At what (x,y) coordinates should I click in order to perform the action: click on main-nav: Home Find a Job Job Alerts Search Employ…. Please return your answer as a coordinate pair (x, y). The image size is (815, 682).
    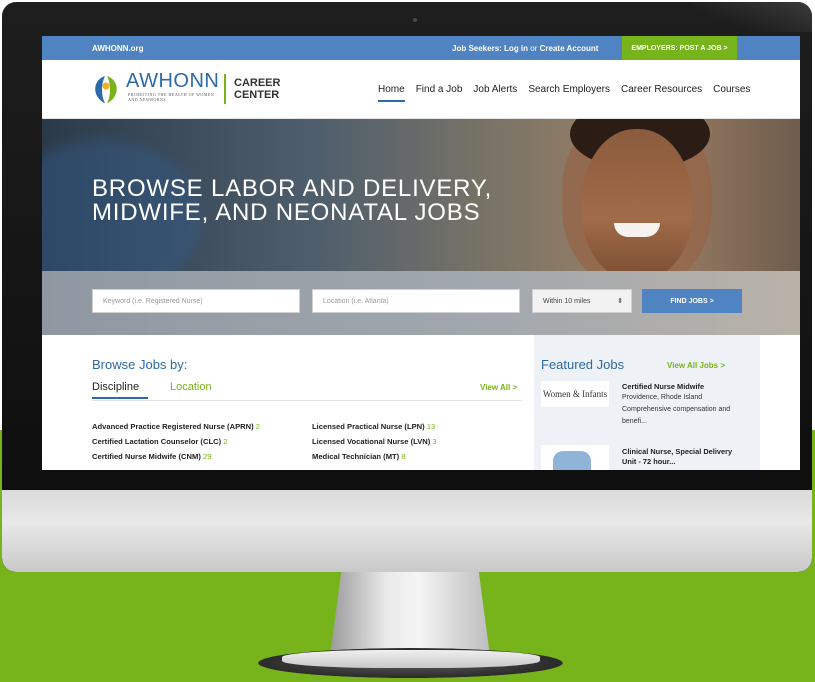
    Looking at the image, I should click on (569, 93).